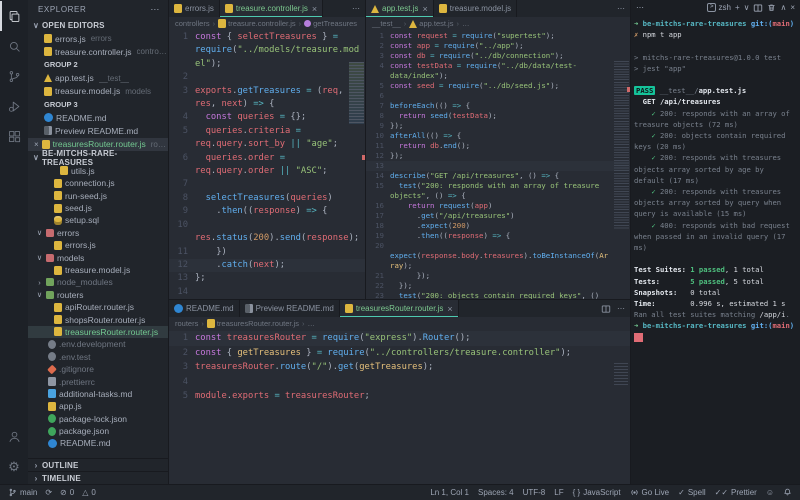 The height and width of the screenshot is (500, 800). Describe the element at coordinates (98, 394) in the screenshot. I see `tree-file-additional-tasks-md: additional-tasks.md` at that location.